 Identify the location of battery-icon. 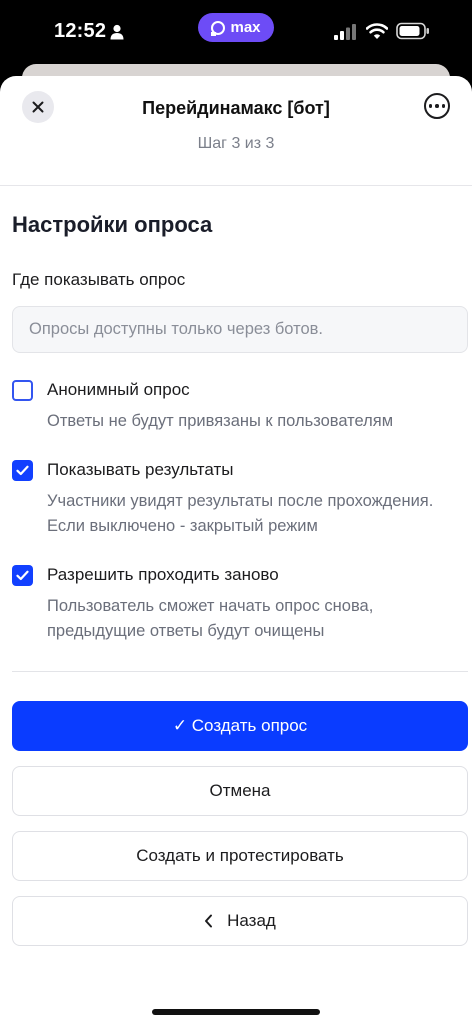
(412, 31).